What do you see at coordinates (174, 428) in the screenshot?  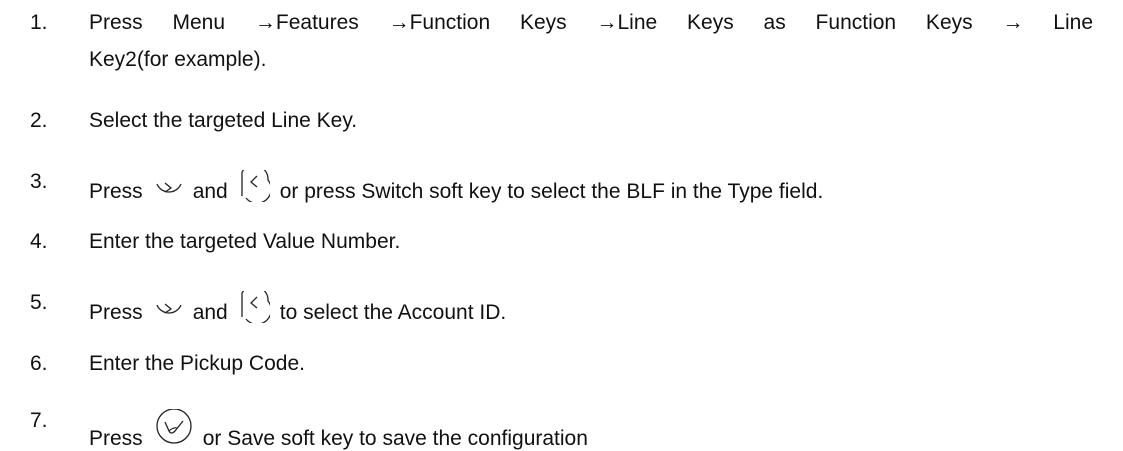 I see `ok-key-icon` at bounding box center [174, 428].